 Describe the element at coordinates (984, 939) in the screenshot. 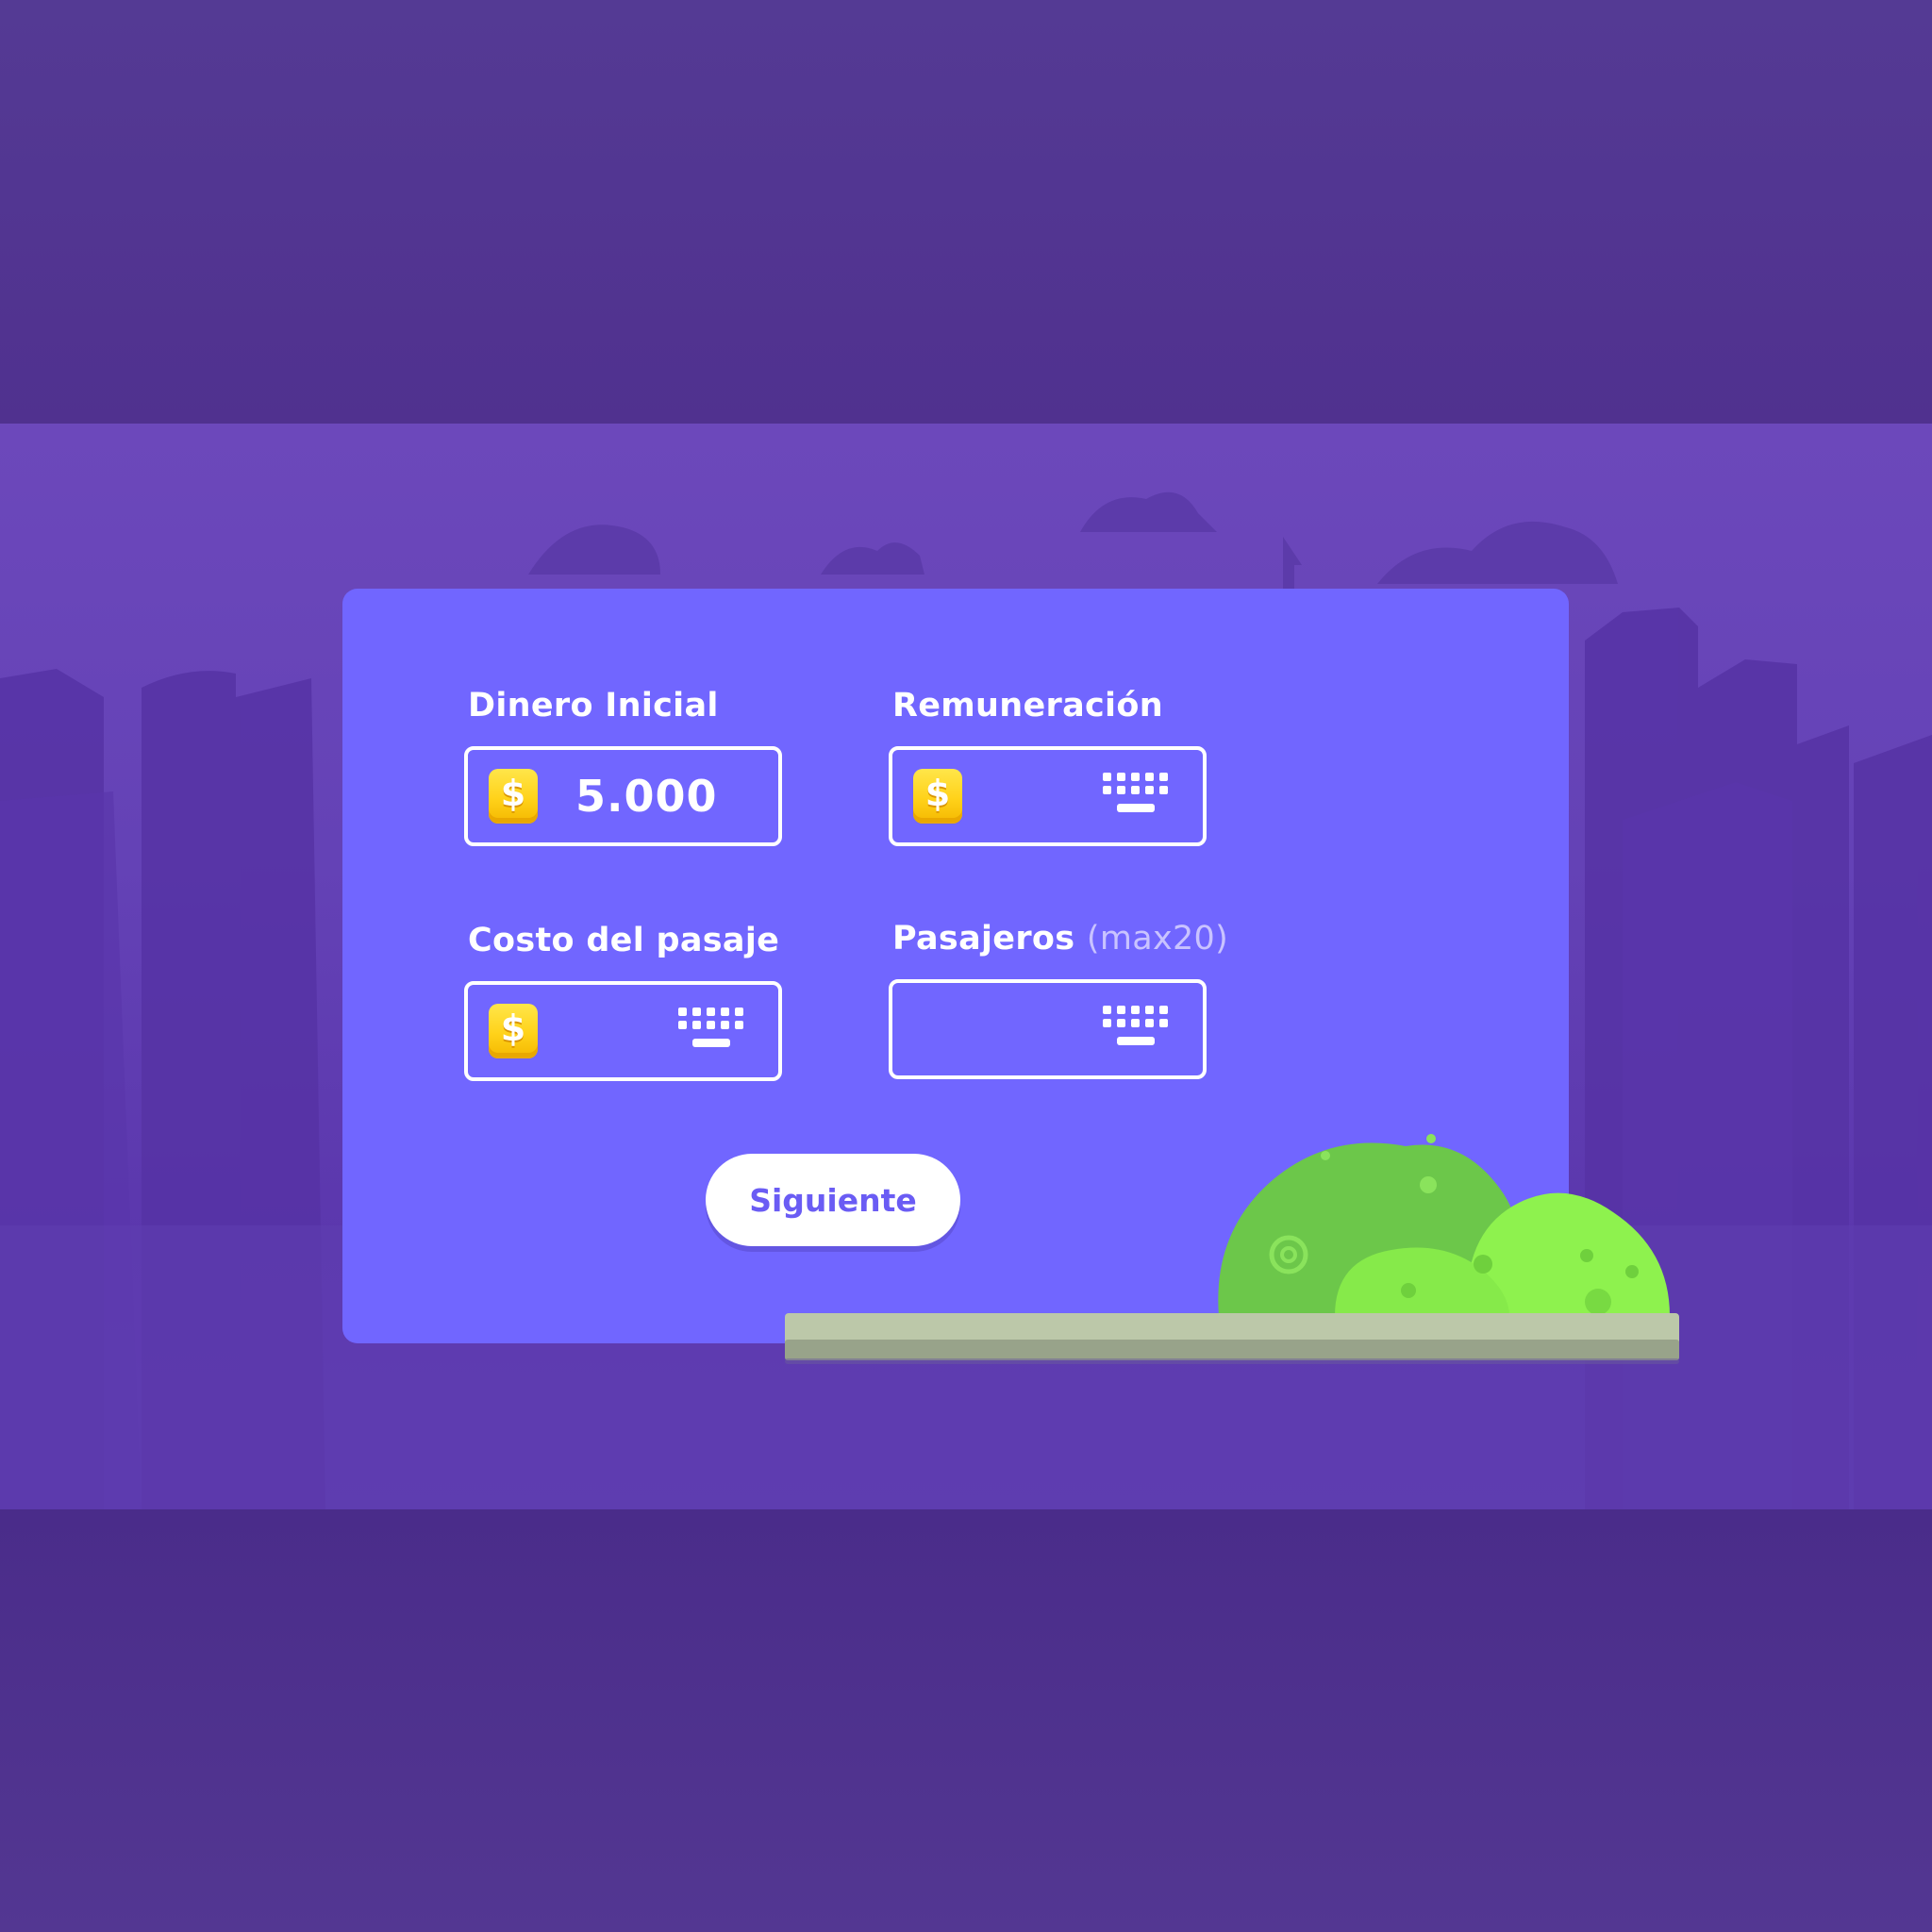

I see `passengers-label-text: Pasajeros` at that location.